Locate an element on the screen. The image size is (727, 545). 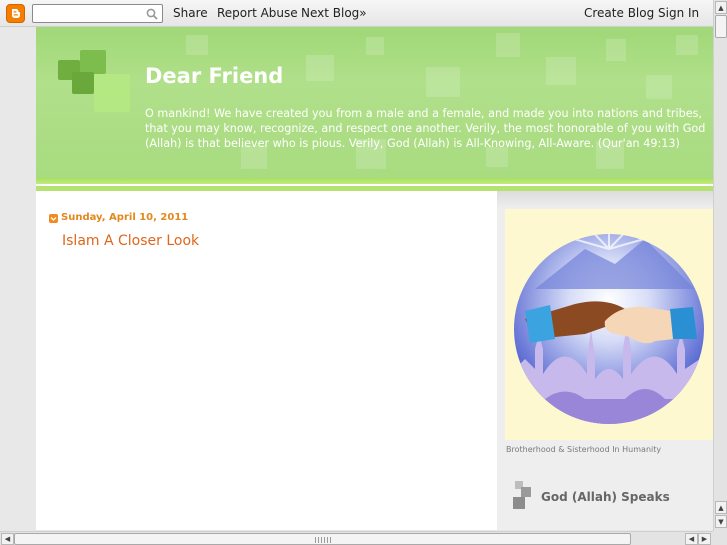
date-bullet-icon is located at coordinates (53, 218).